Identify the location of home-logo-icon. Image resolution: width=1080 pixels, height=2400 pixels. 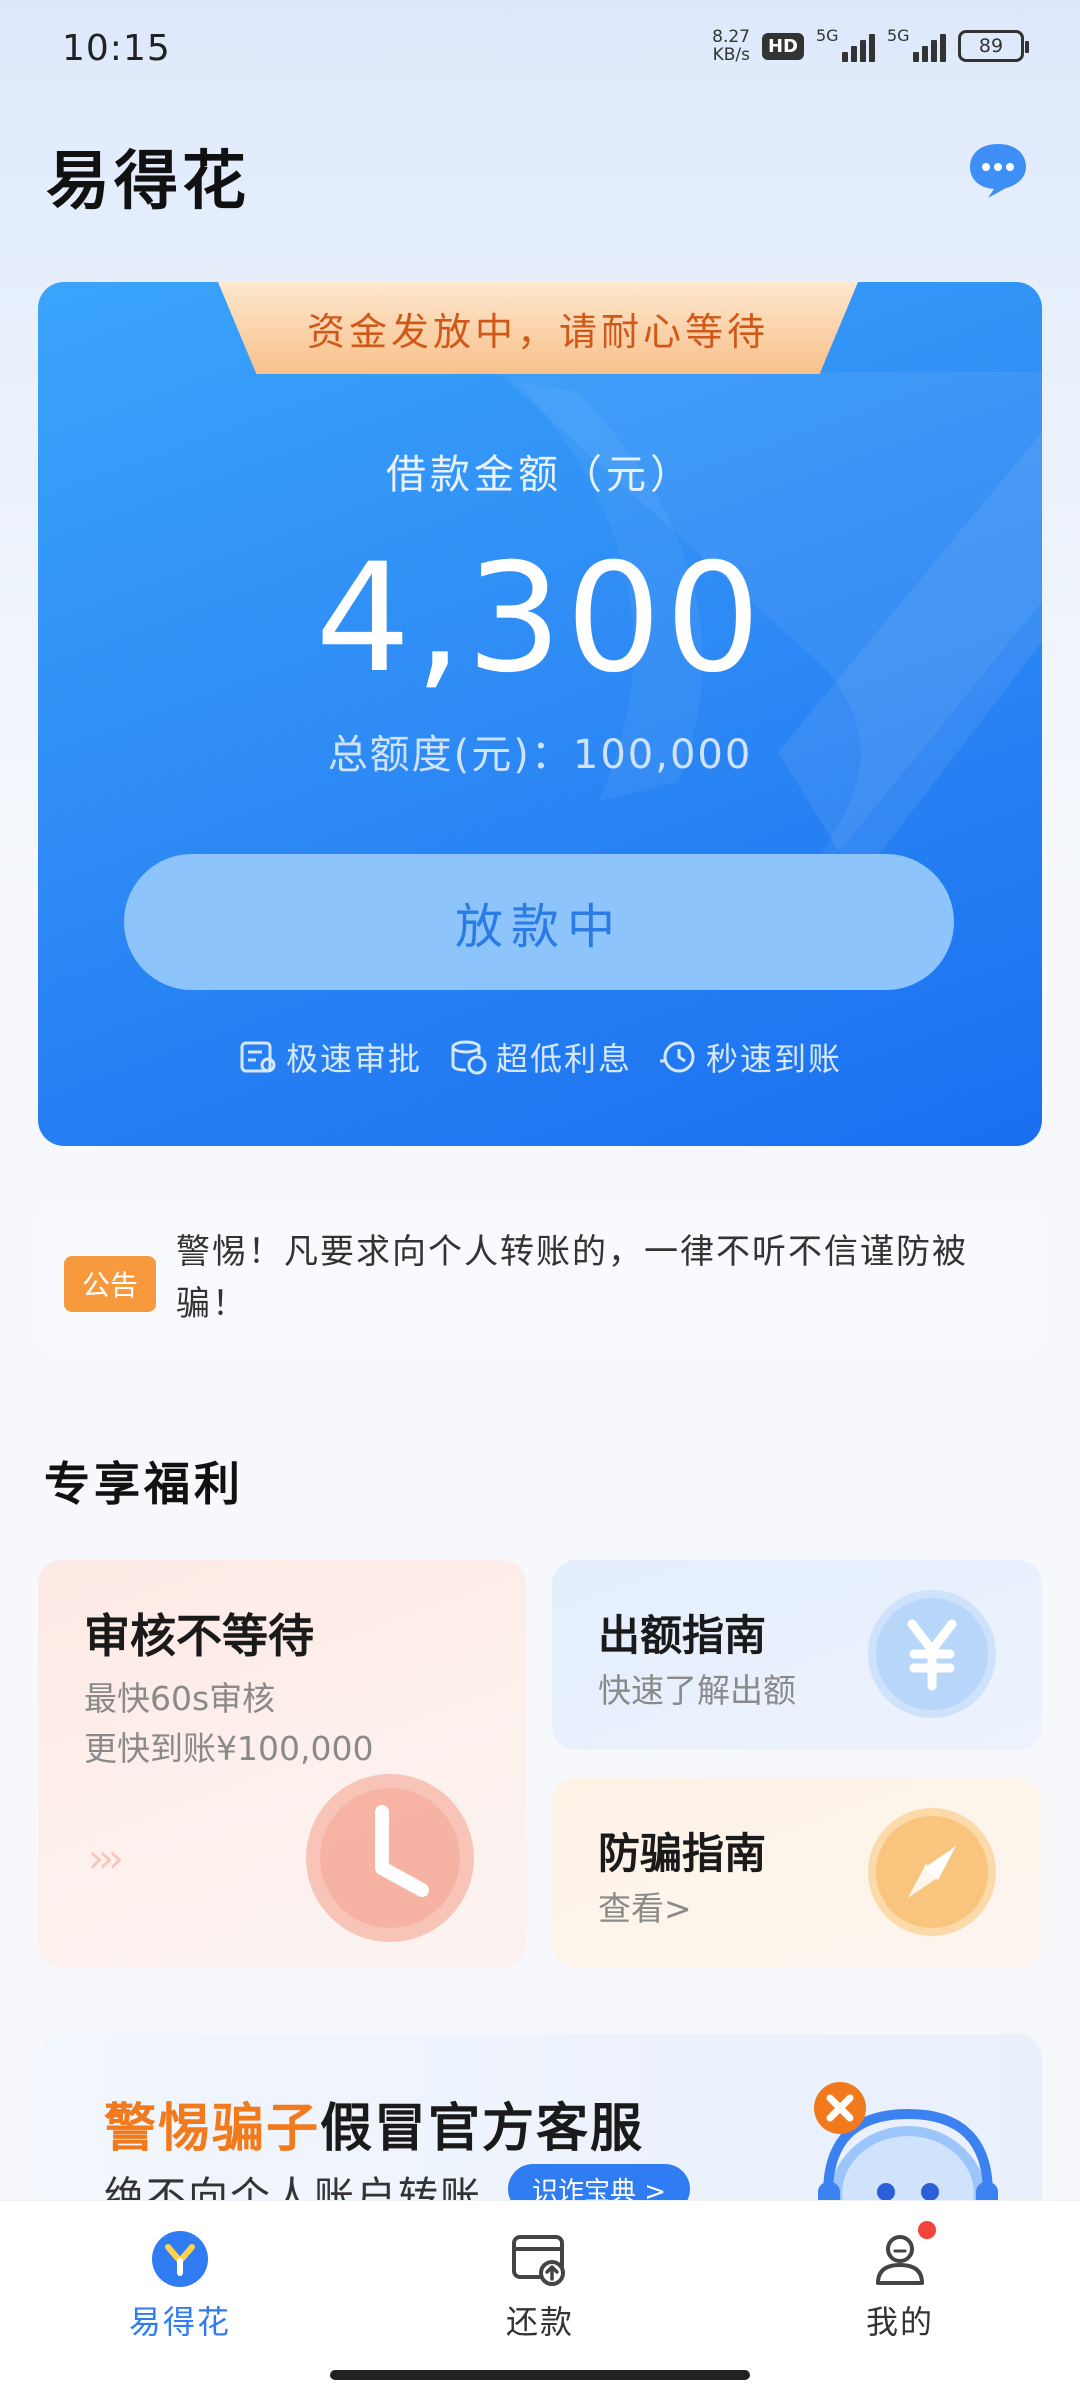
(180, 2259).